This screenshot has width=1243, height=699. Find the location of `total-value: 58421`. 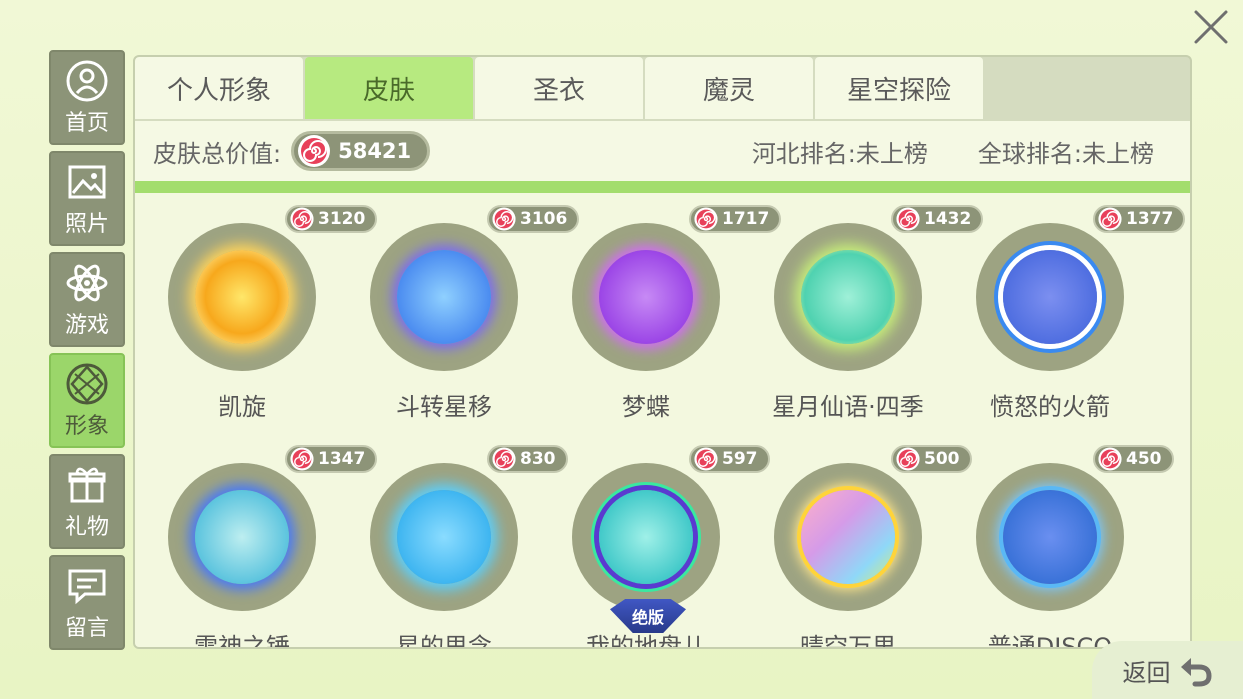

total-value: 58421 is located at coordinates (375, 151).